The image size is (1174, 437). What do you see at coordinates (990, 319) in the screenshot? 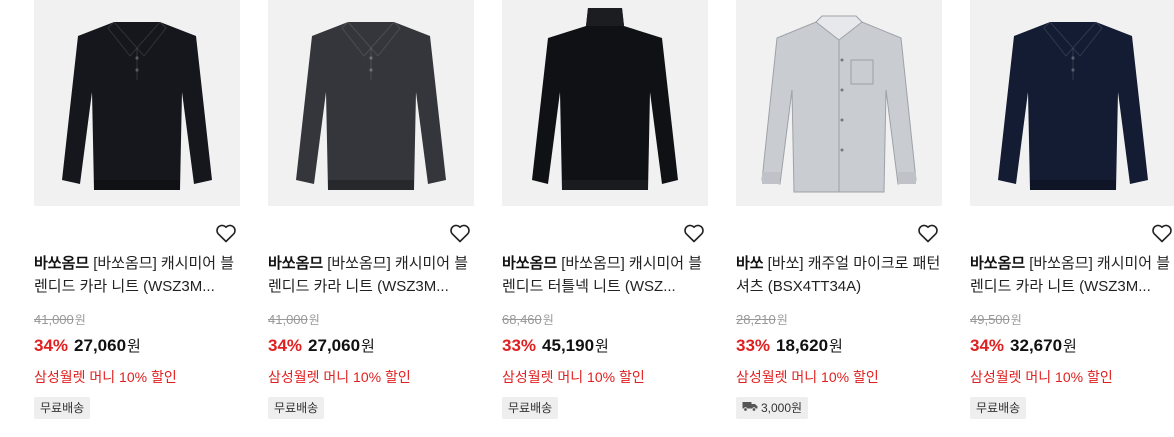
I see `original-price-value: 49,500` at bounding box center [990, 319].